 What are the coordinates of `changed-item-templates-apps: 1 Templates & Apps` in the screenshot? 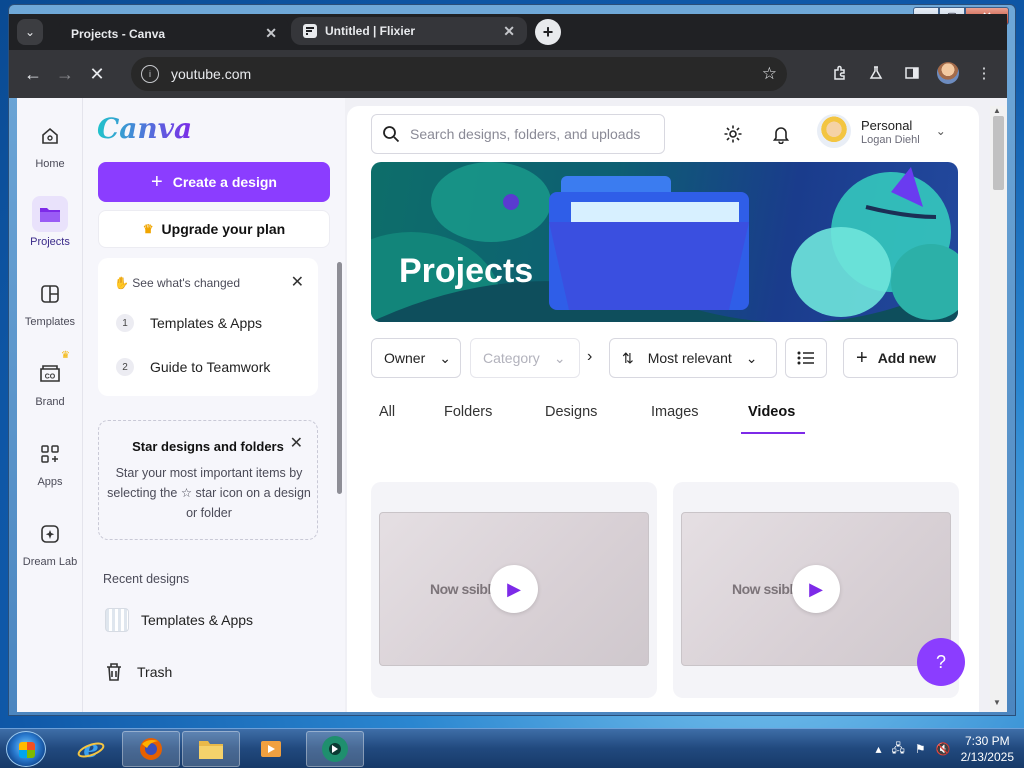 It's located at (189, 323).